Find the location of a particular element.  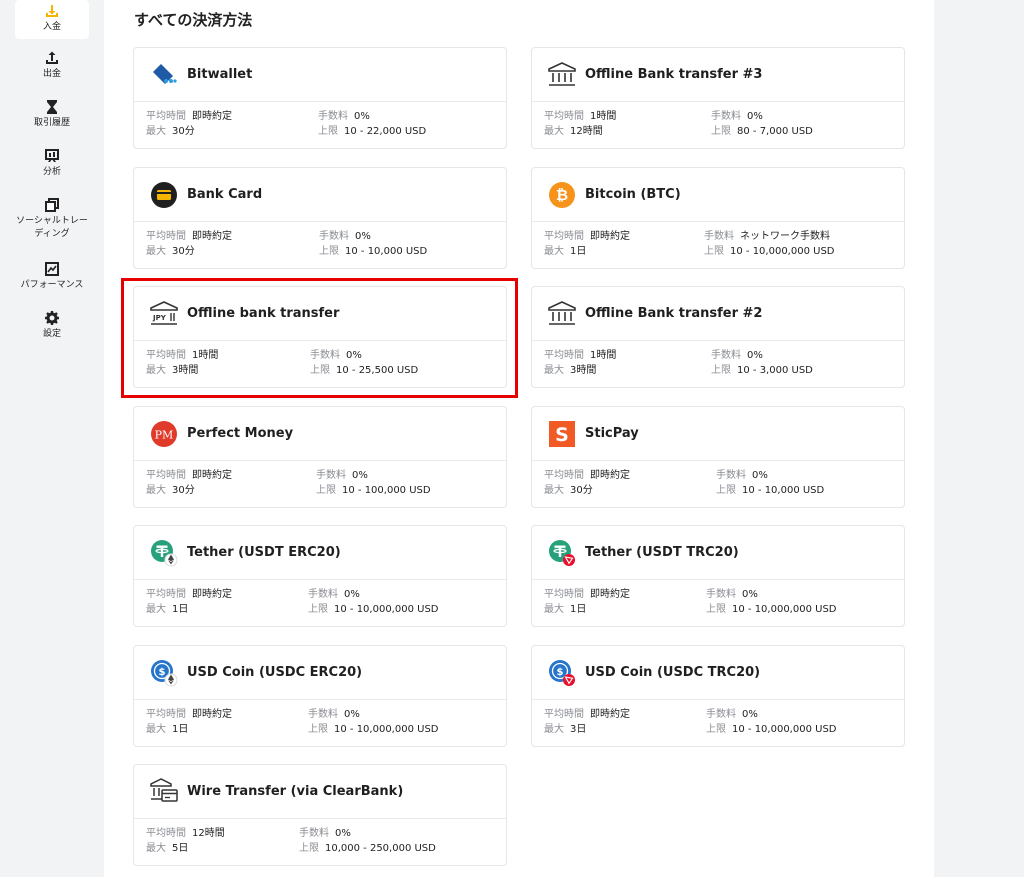

bitcoin-icon: ₿ is located at coordinates (562, 195).